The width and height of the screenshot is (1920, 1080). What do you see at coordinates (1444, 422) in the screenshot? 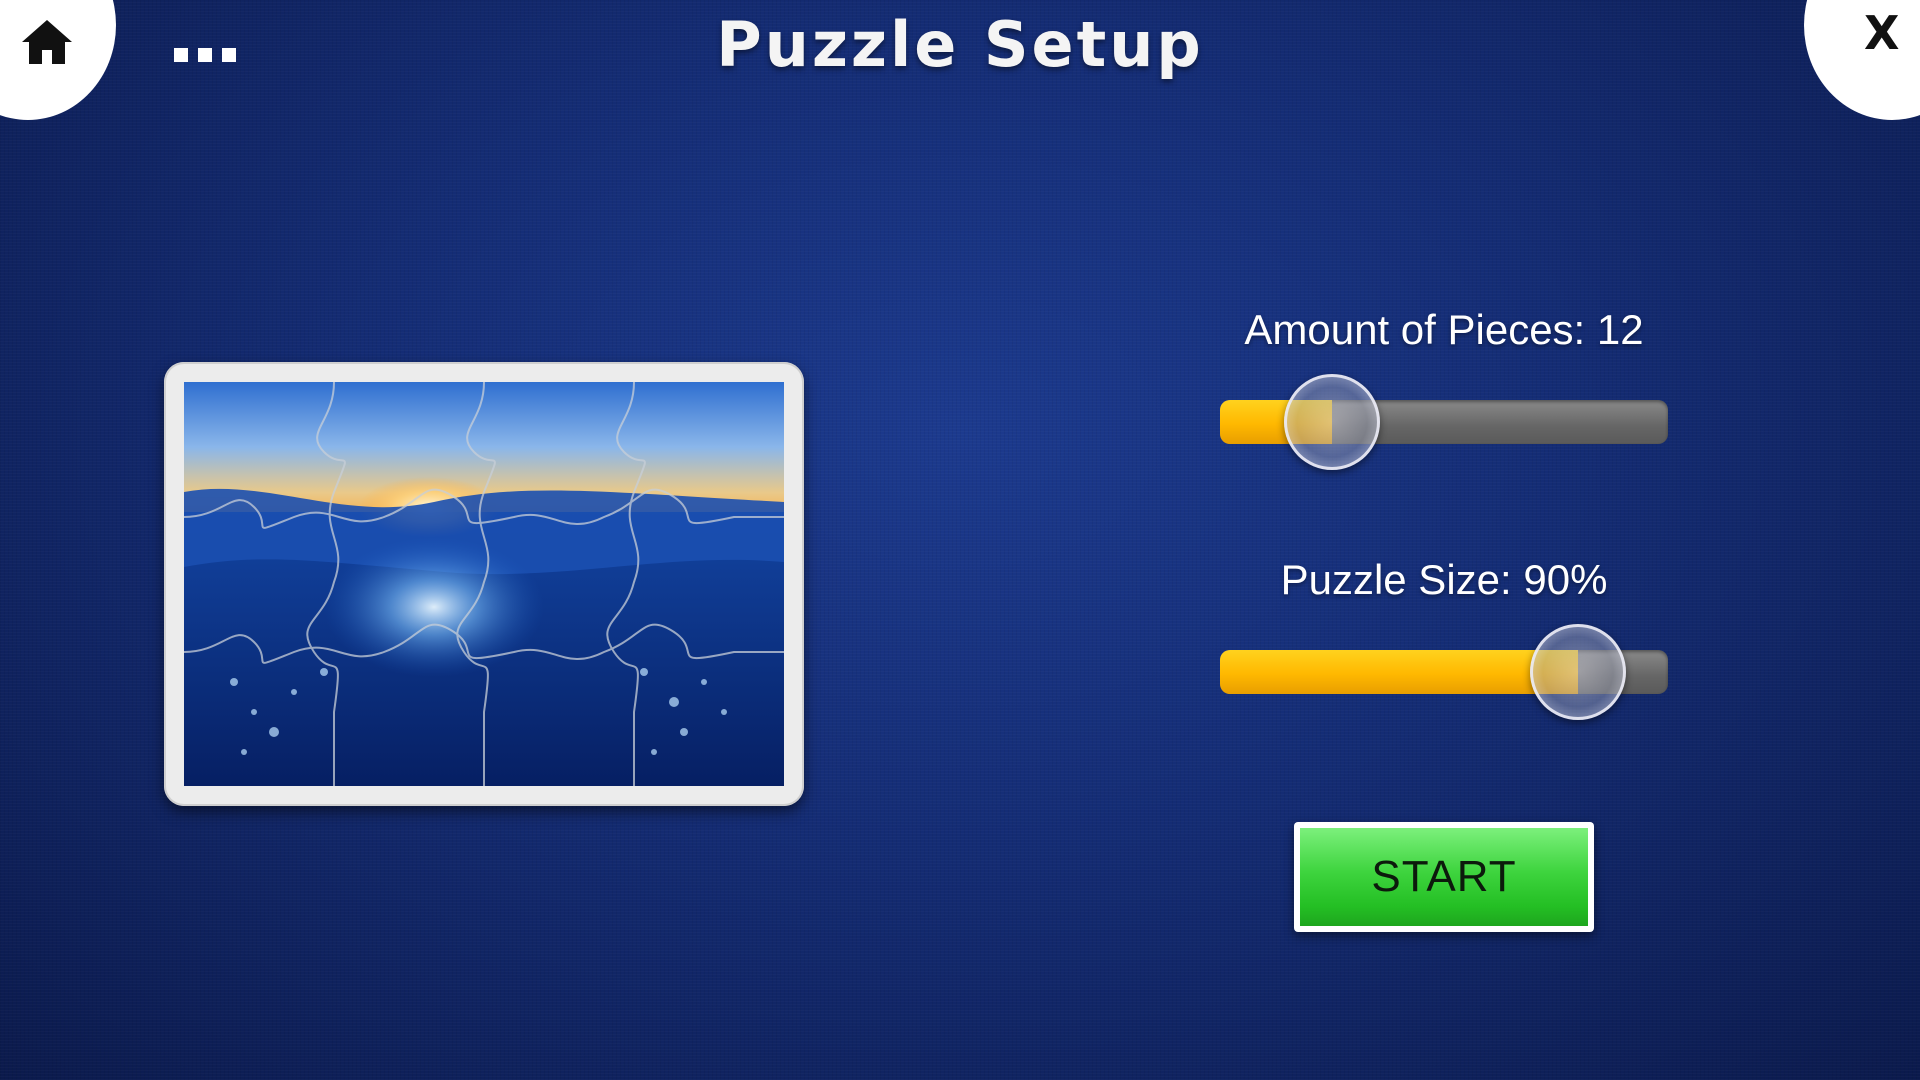
I see `pieces-slider` at bounding box center [1444, 422].